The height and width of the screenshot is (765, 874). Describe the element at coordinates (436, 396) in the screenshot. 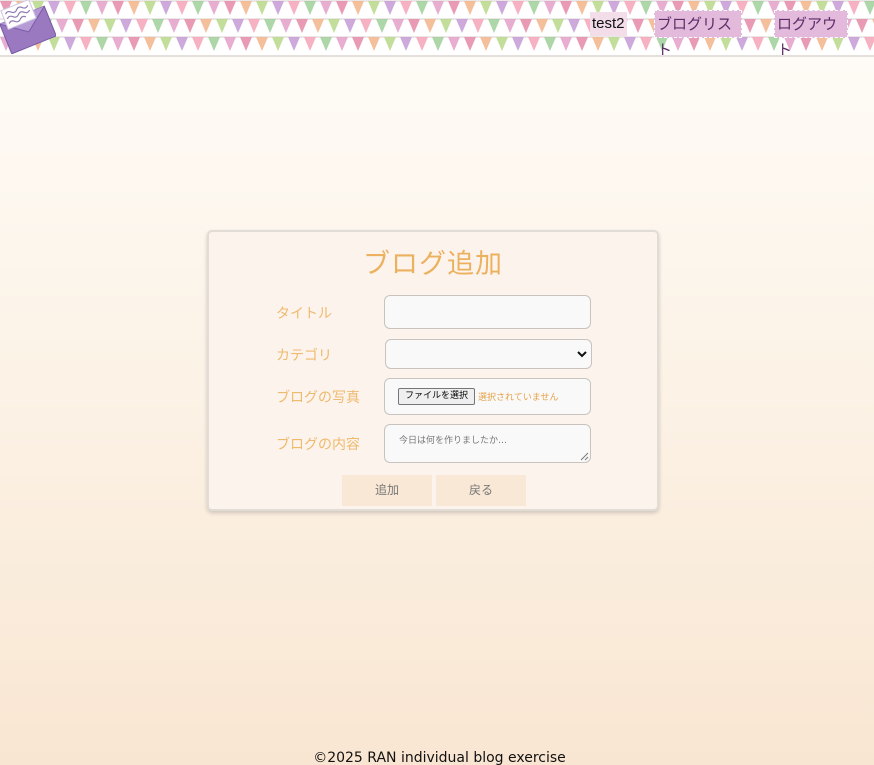

I see `choose-file-button: ファイルを選択` at that location.